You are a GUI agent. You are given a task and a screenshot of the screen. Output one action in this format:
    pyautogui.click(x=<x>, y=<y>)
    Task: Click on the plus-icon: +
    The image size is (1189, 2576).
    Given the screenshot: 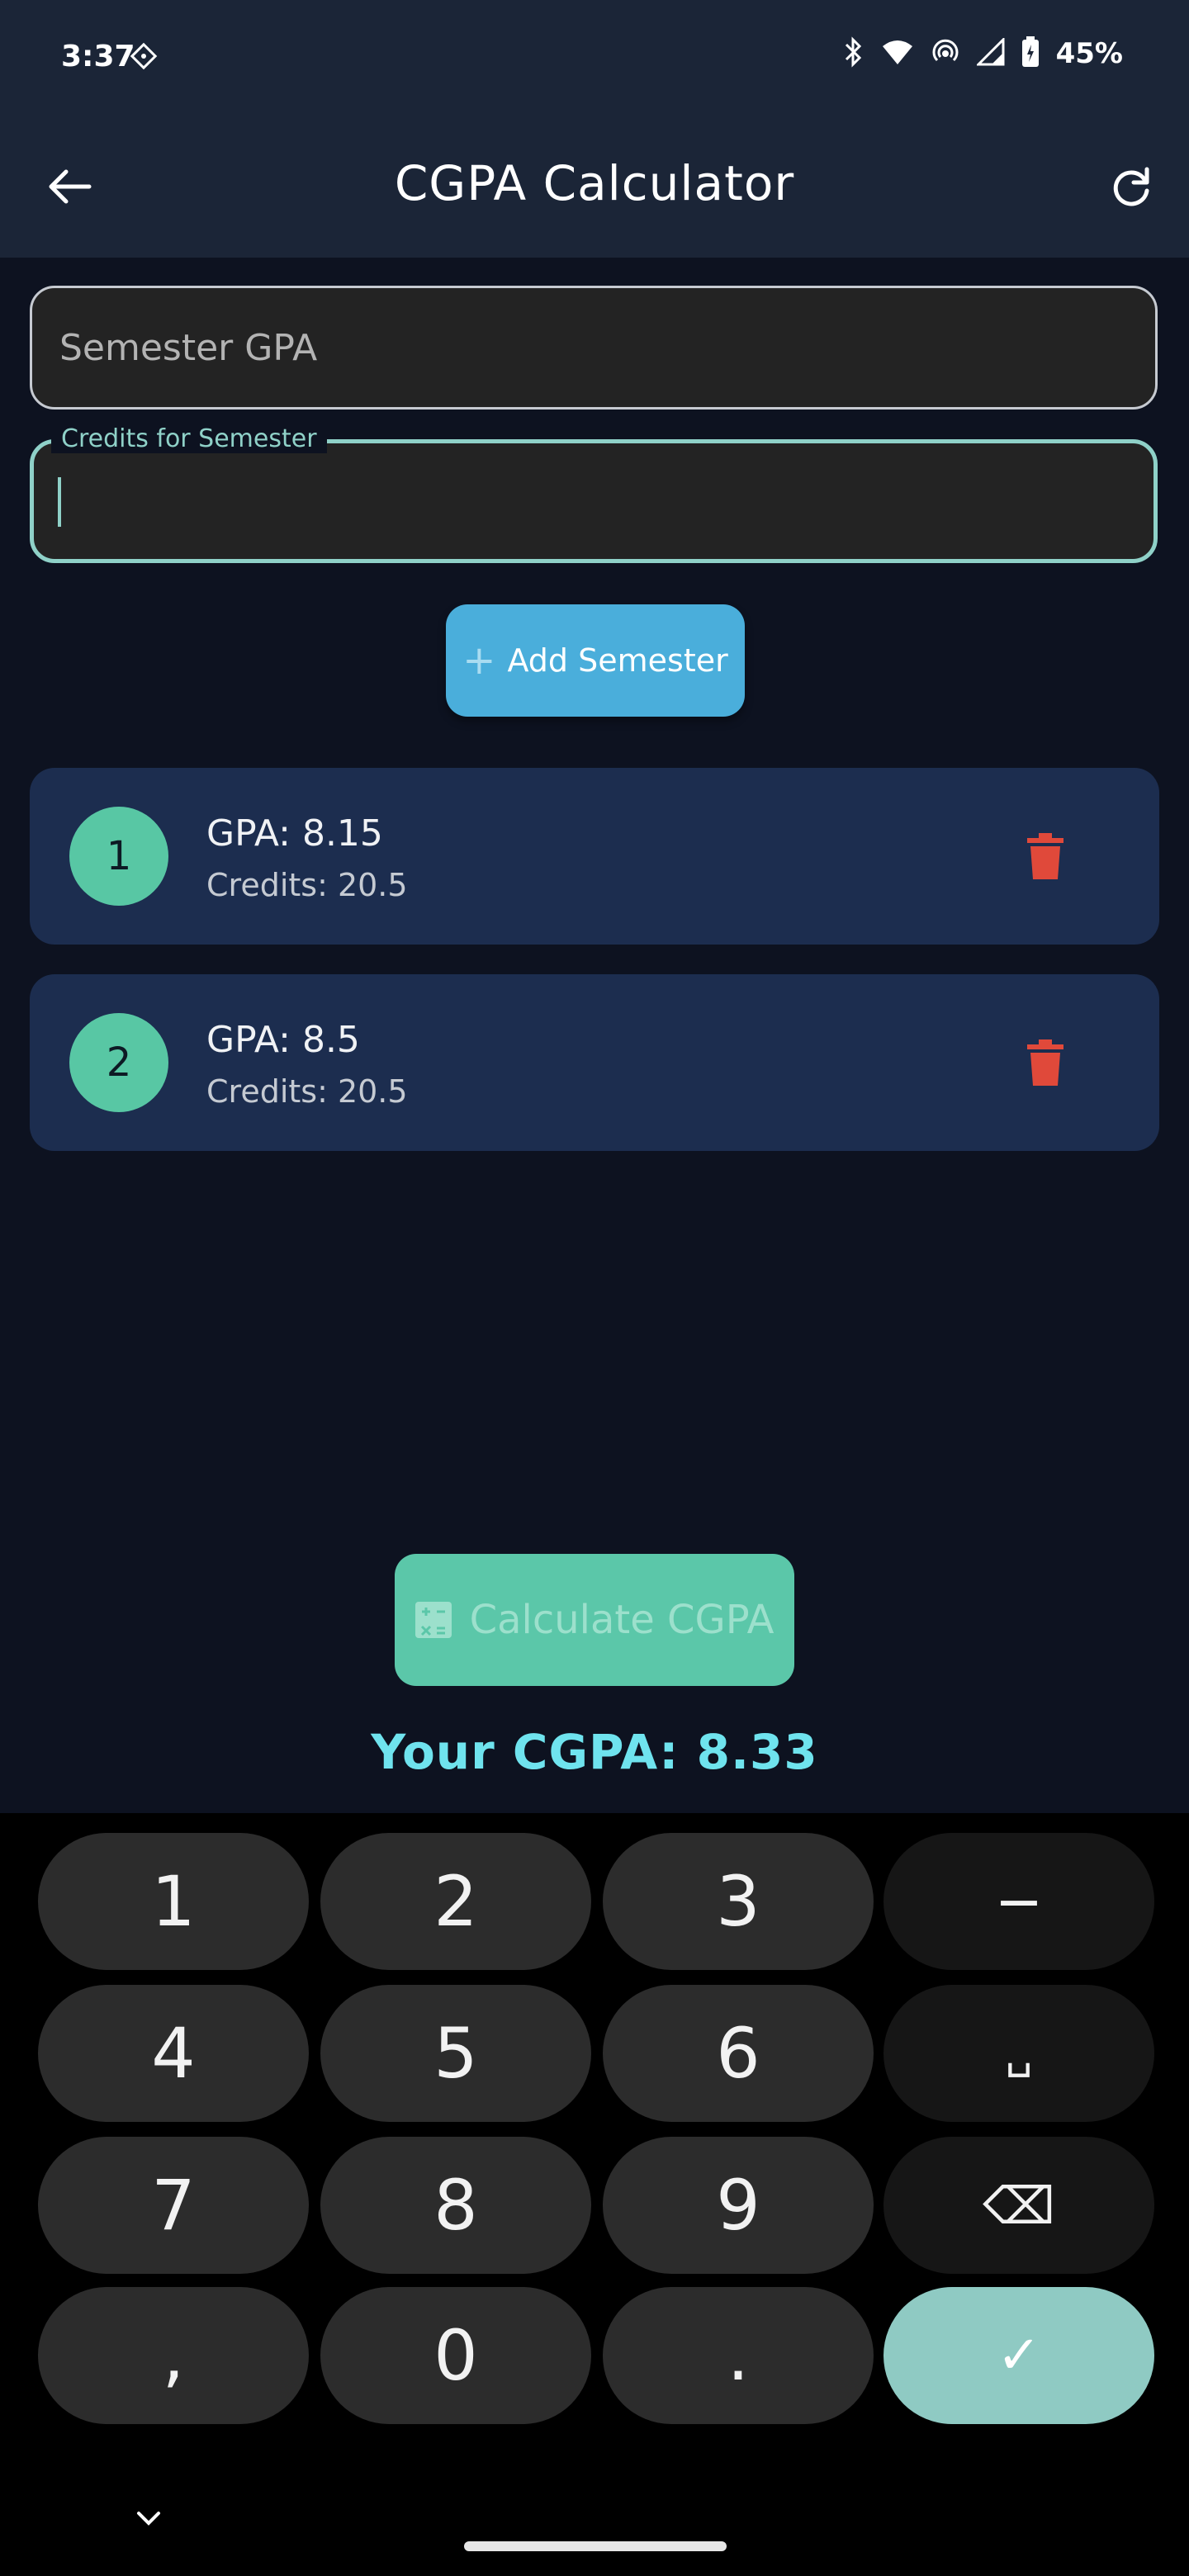 What is the action you would take?
    pyautogui.click(x=479, y=660)
    